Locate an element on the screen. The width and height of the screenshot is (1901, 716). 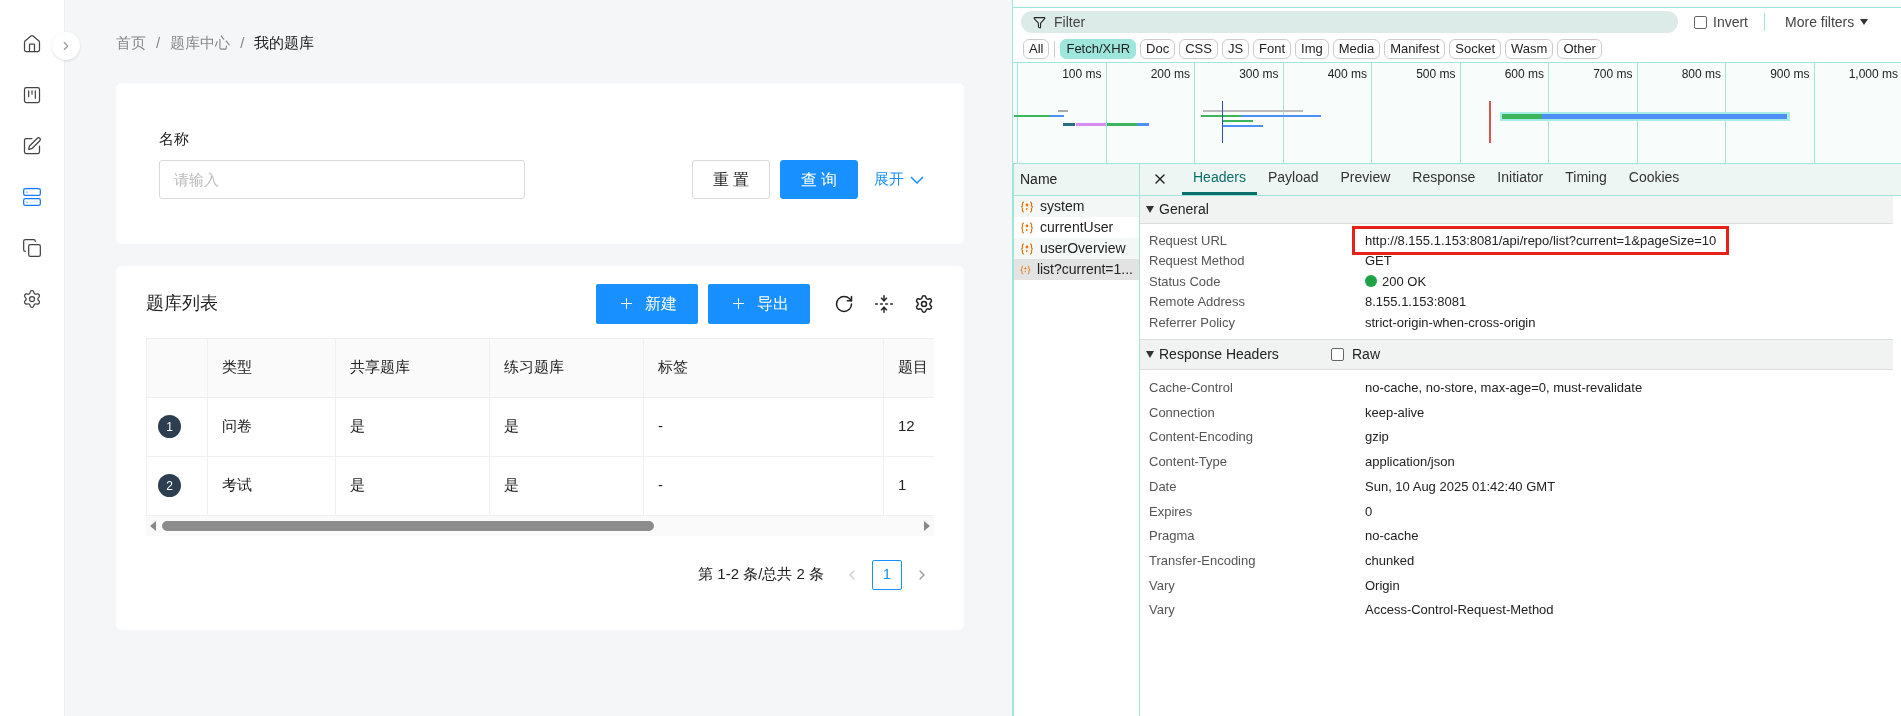
section-title: General is located at coordinates (1184, 209).